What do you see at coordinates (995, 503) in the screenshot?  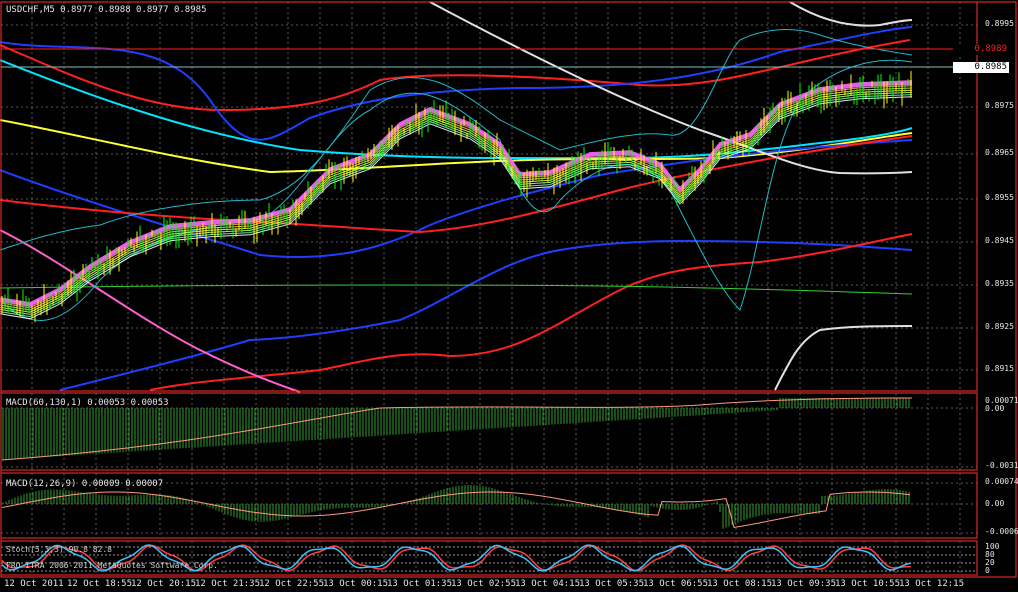 I see `macd2-axis-label: 0.00` at bounding box center [995, 503].